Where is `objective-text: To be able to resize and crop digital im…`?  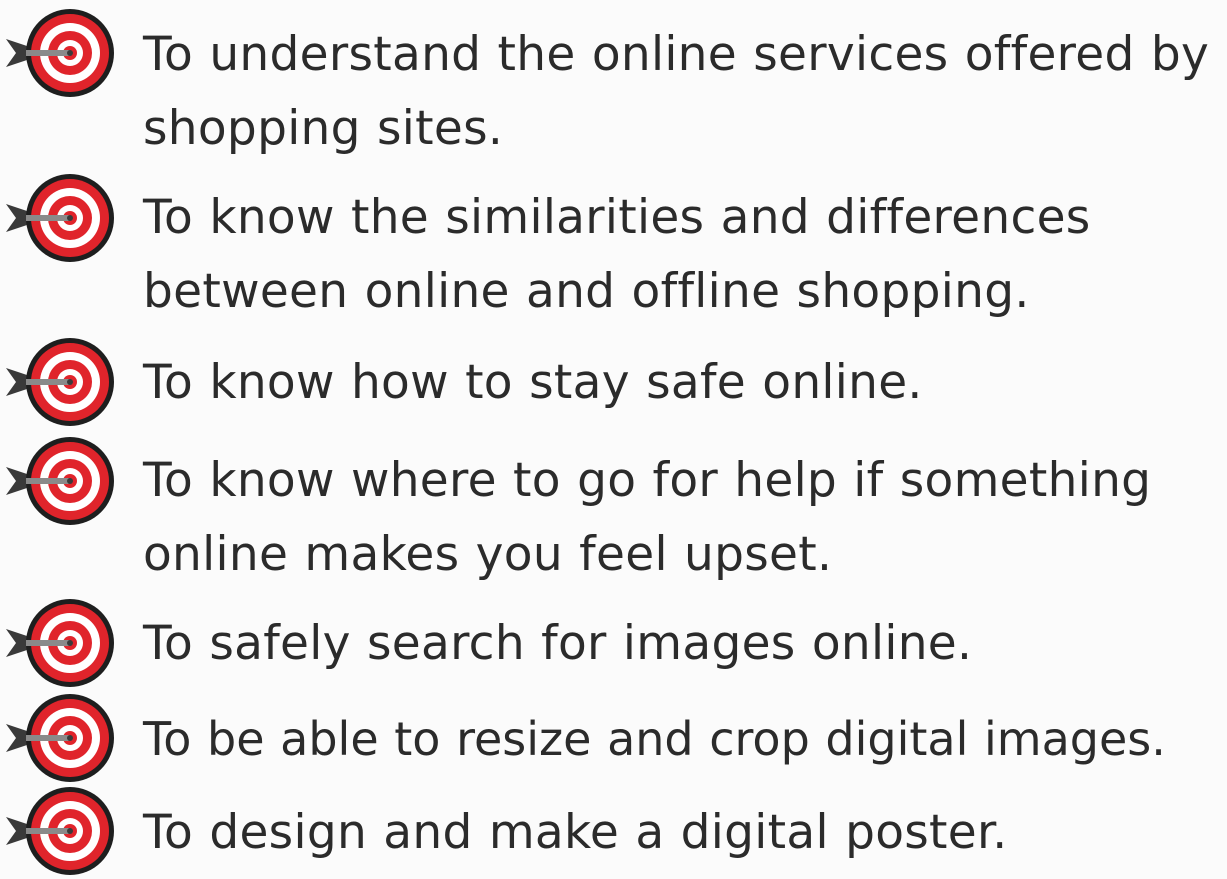
objective-text: To be able to resize and crop digital im… is located at coordinates (654, 739).